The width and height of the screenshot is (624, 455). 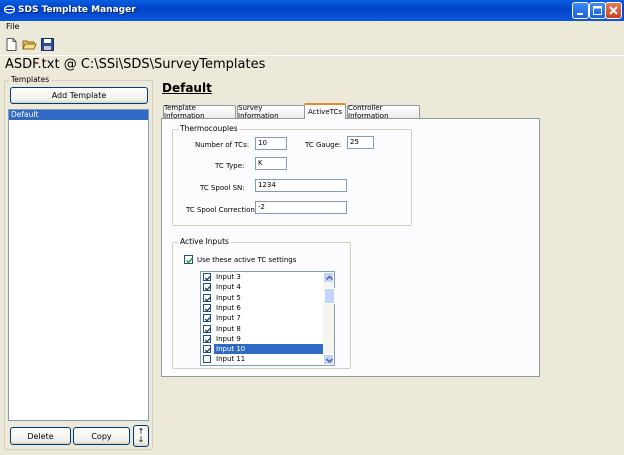 I want to click on templates-group-label: Templates, so click(x=30, y=79).